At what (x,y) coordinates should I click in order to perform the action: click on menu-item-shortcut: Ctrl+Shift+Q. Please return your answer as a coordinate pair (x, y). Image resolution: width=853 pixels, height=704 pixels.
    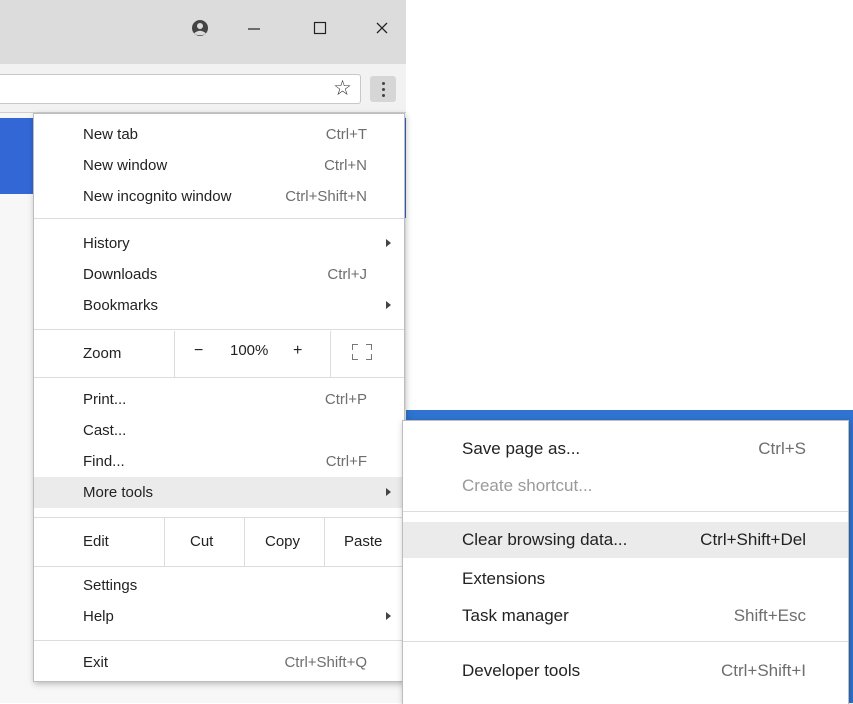
    Looking at the image, I should click on (325, 662).